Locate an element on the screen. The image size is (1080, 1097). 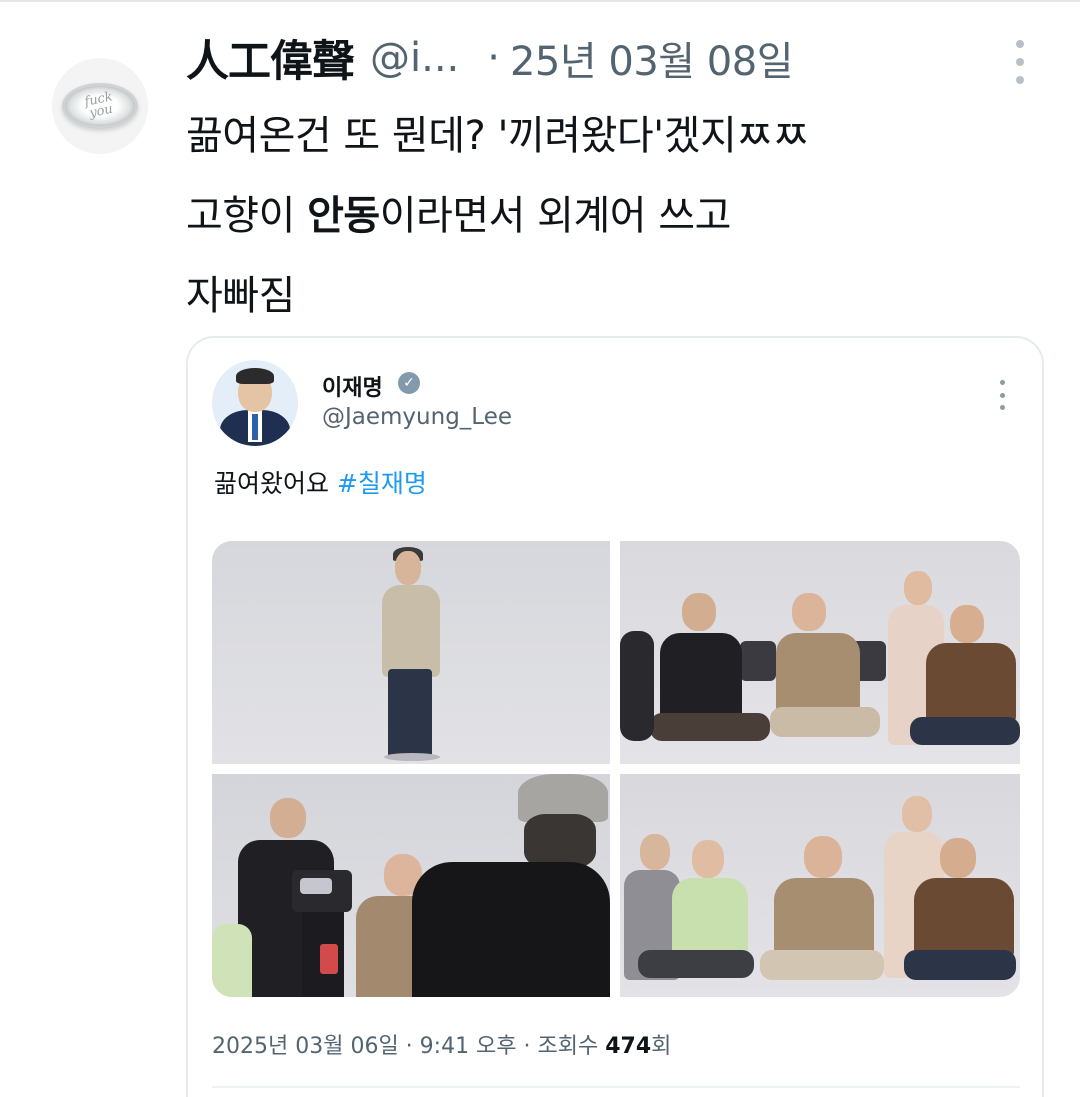
author-avatar: fuck you is located at coordinates (100, 106).